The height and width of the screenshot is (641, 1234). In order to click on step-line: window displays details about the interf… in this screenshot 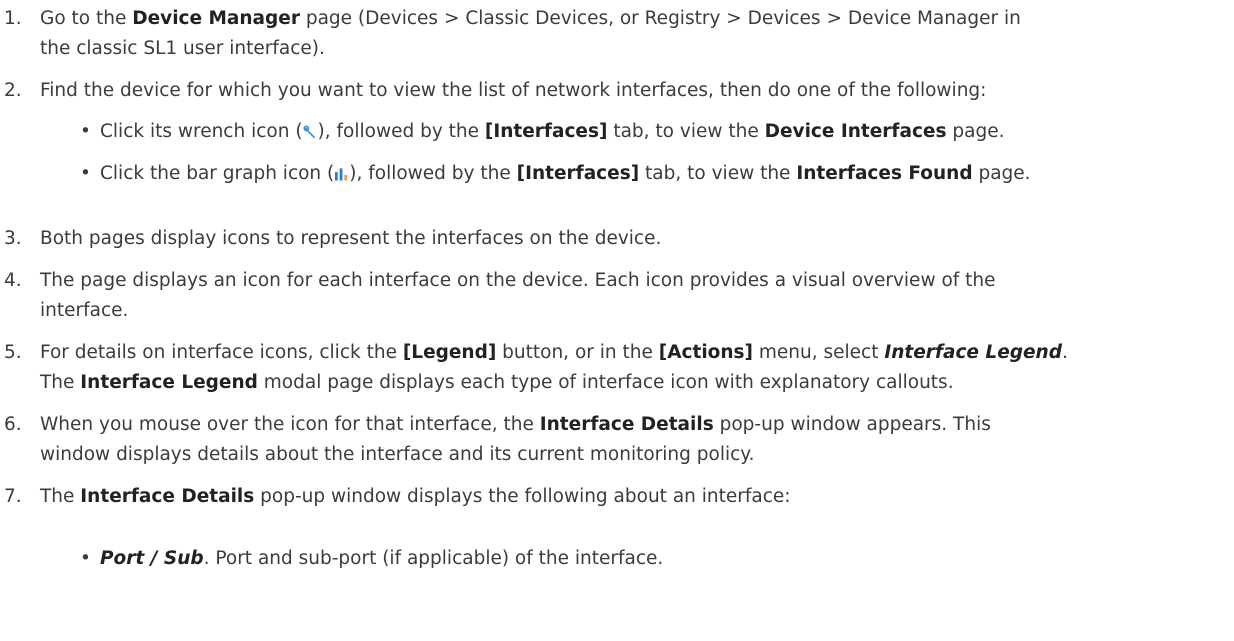, I will do `click(397, 454)`.